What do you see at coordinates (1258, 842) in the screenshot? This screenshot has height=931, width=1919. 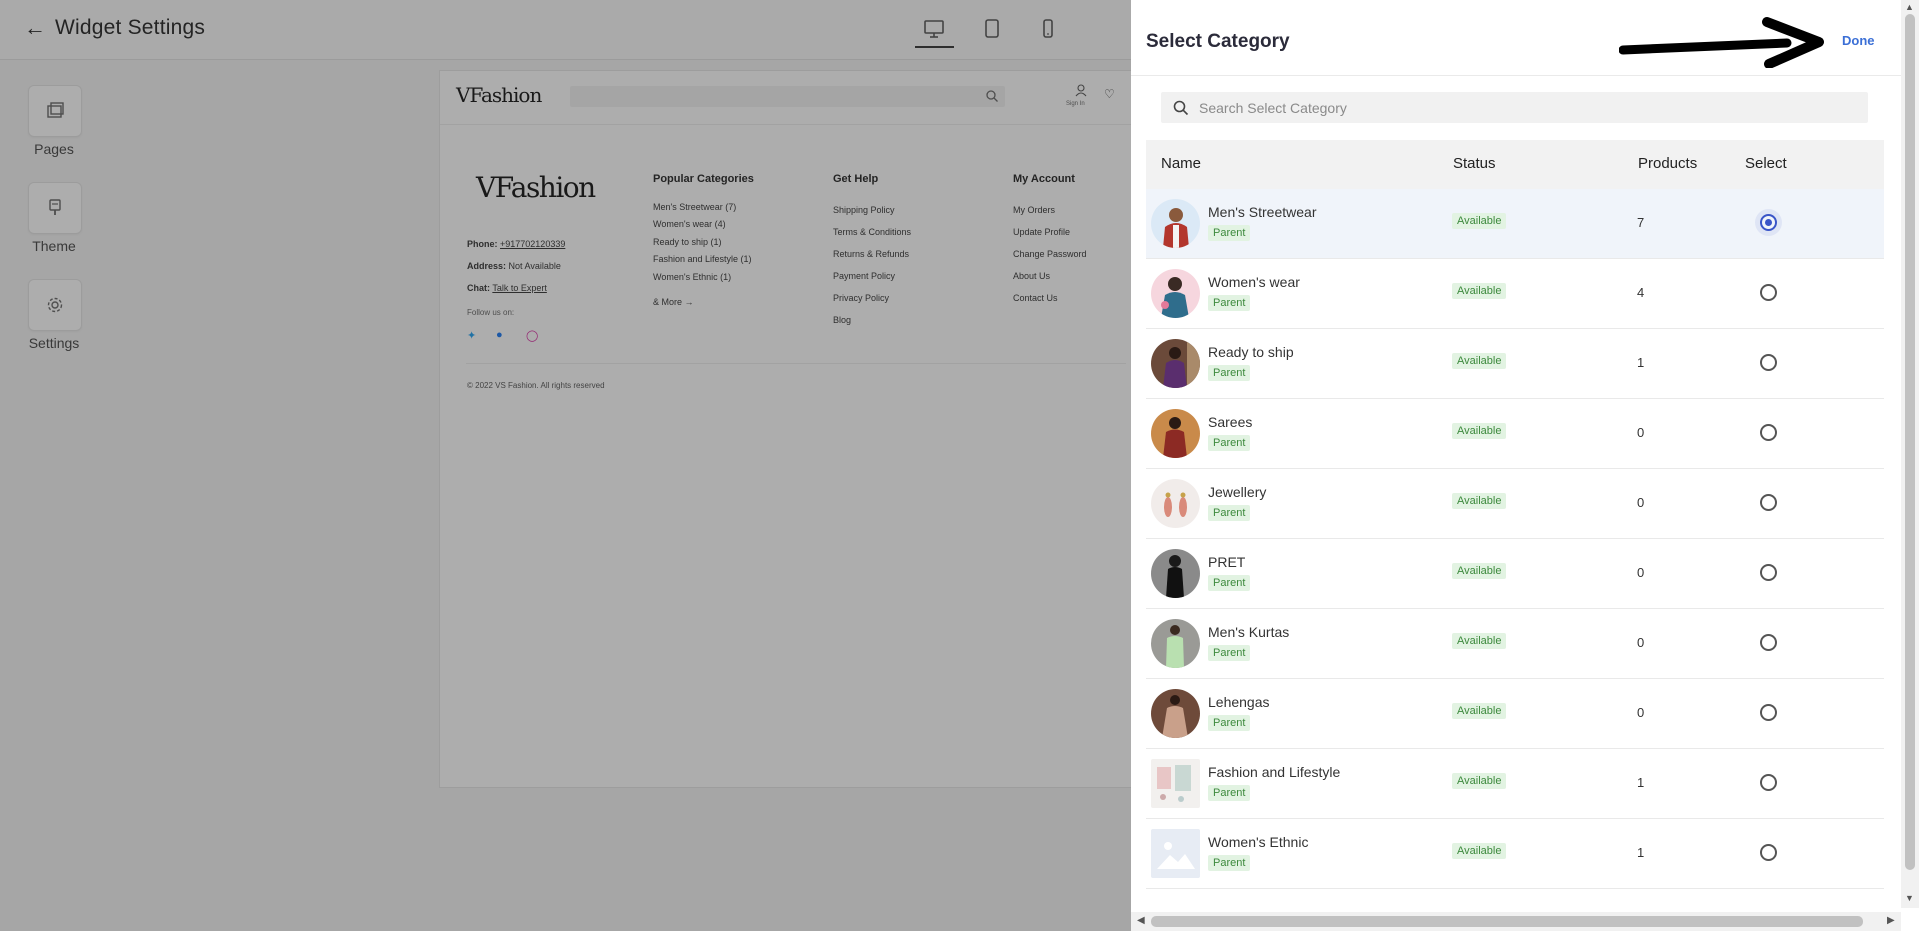 I see `category-name: Women's Ethnic` at bounding box center [1258, 842].